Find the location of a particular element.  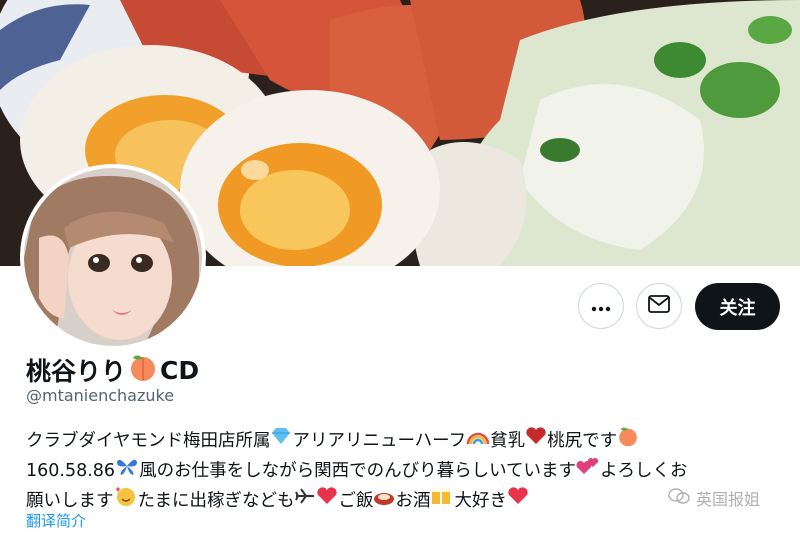

bio-text: 大好き is located at coordinates (480, 500).